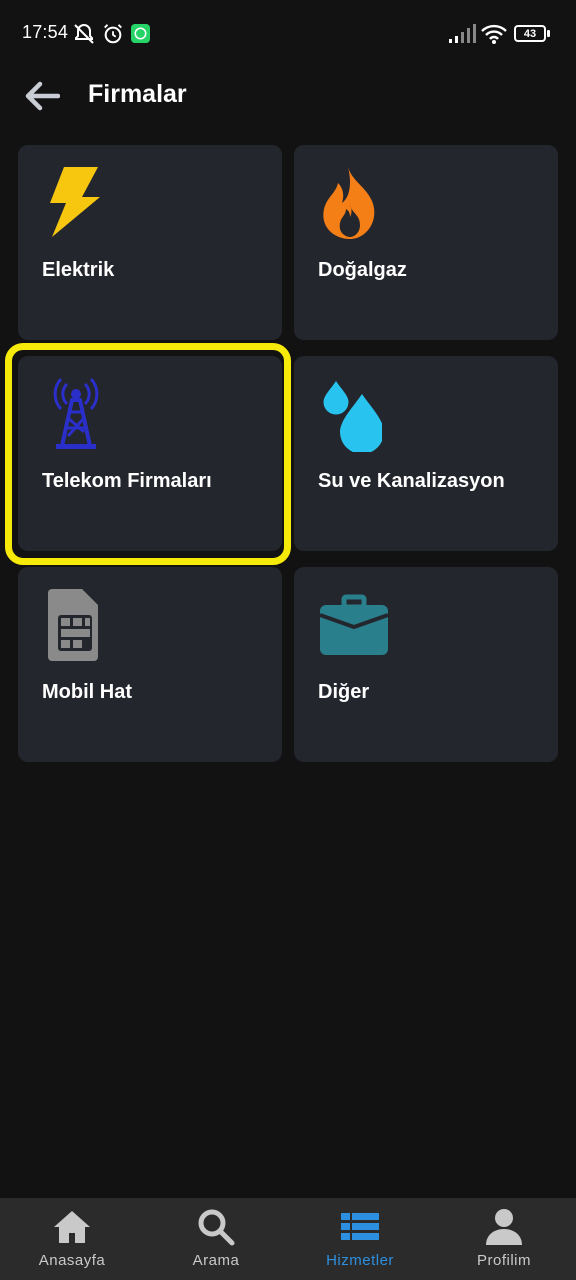  What do you see at coordinates (344, 692) in the screenshot?
I see `category-label: Diğer` at bounding box center [344, 692].